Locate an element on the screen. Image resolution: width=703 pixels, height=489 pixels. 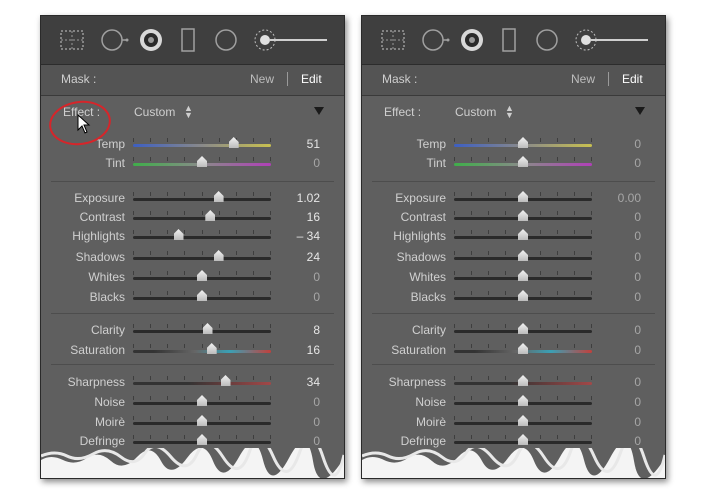
slider-value-contrast: 16 is located at coordinates (313, 217).